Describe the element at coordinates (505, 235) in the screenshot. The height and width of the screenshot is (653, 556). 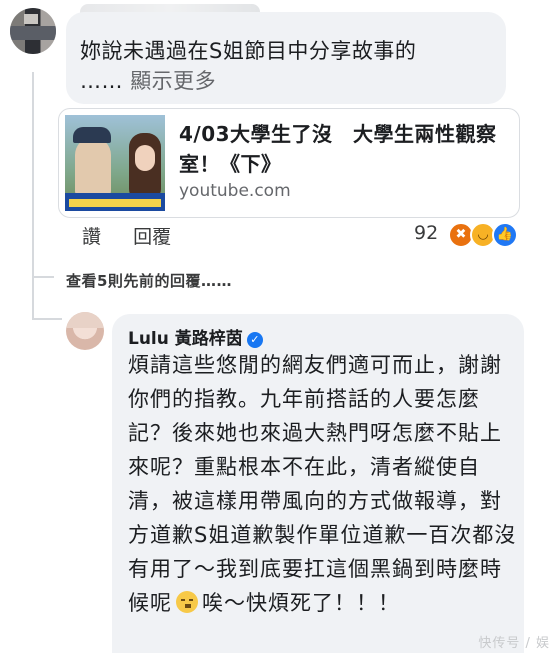
I see `like-icon: 👍` at that location.